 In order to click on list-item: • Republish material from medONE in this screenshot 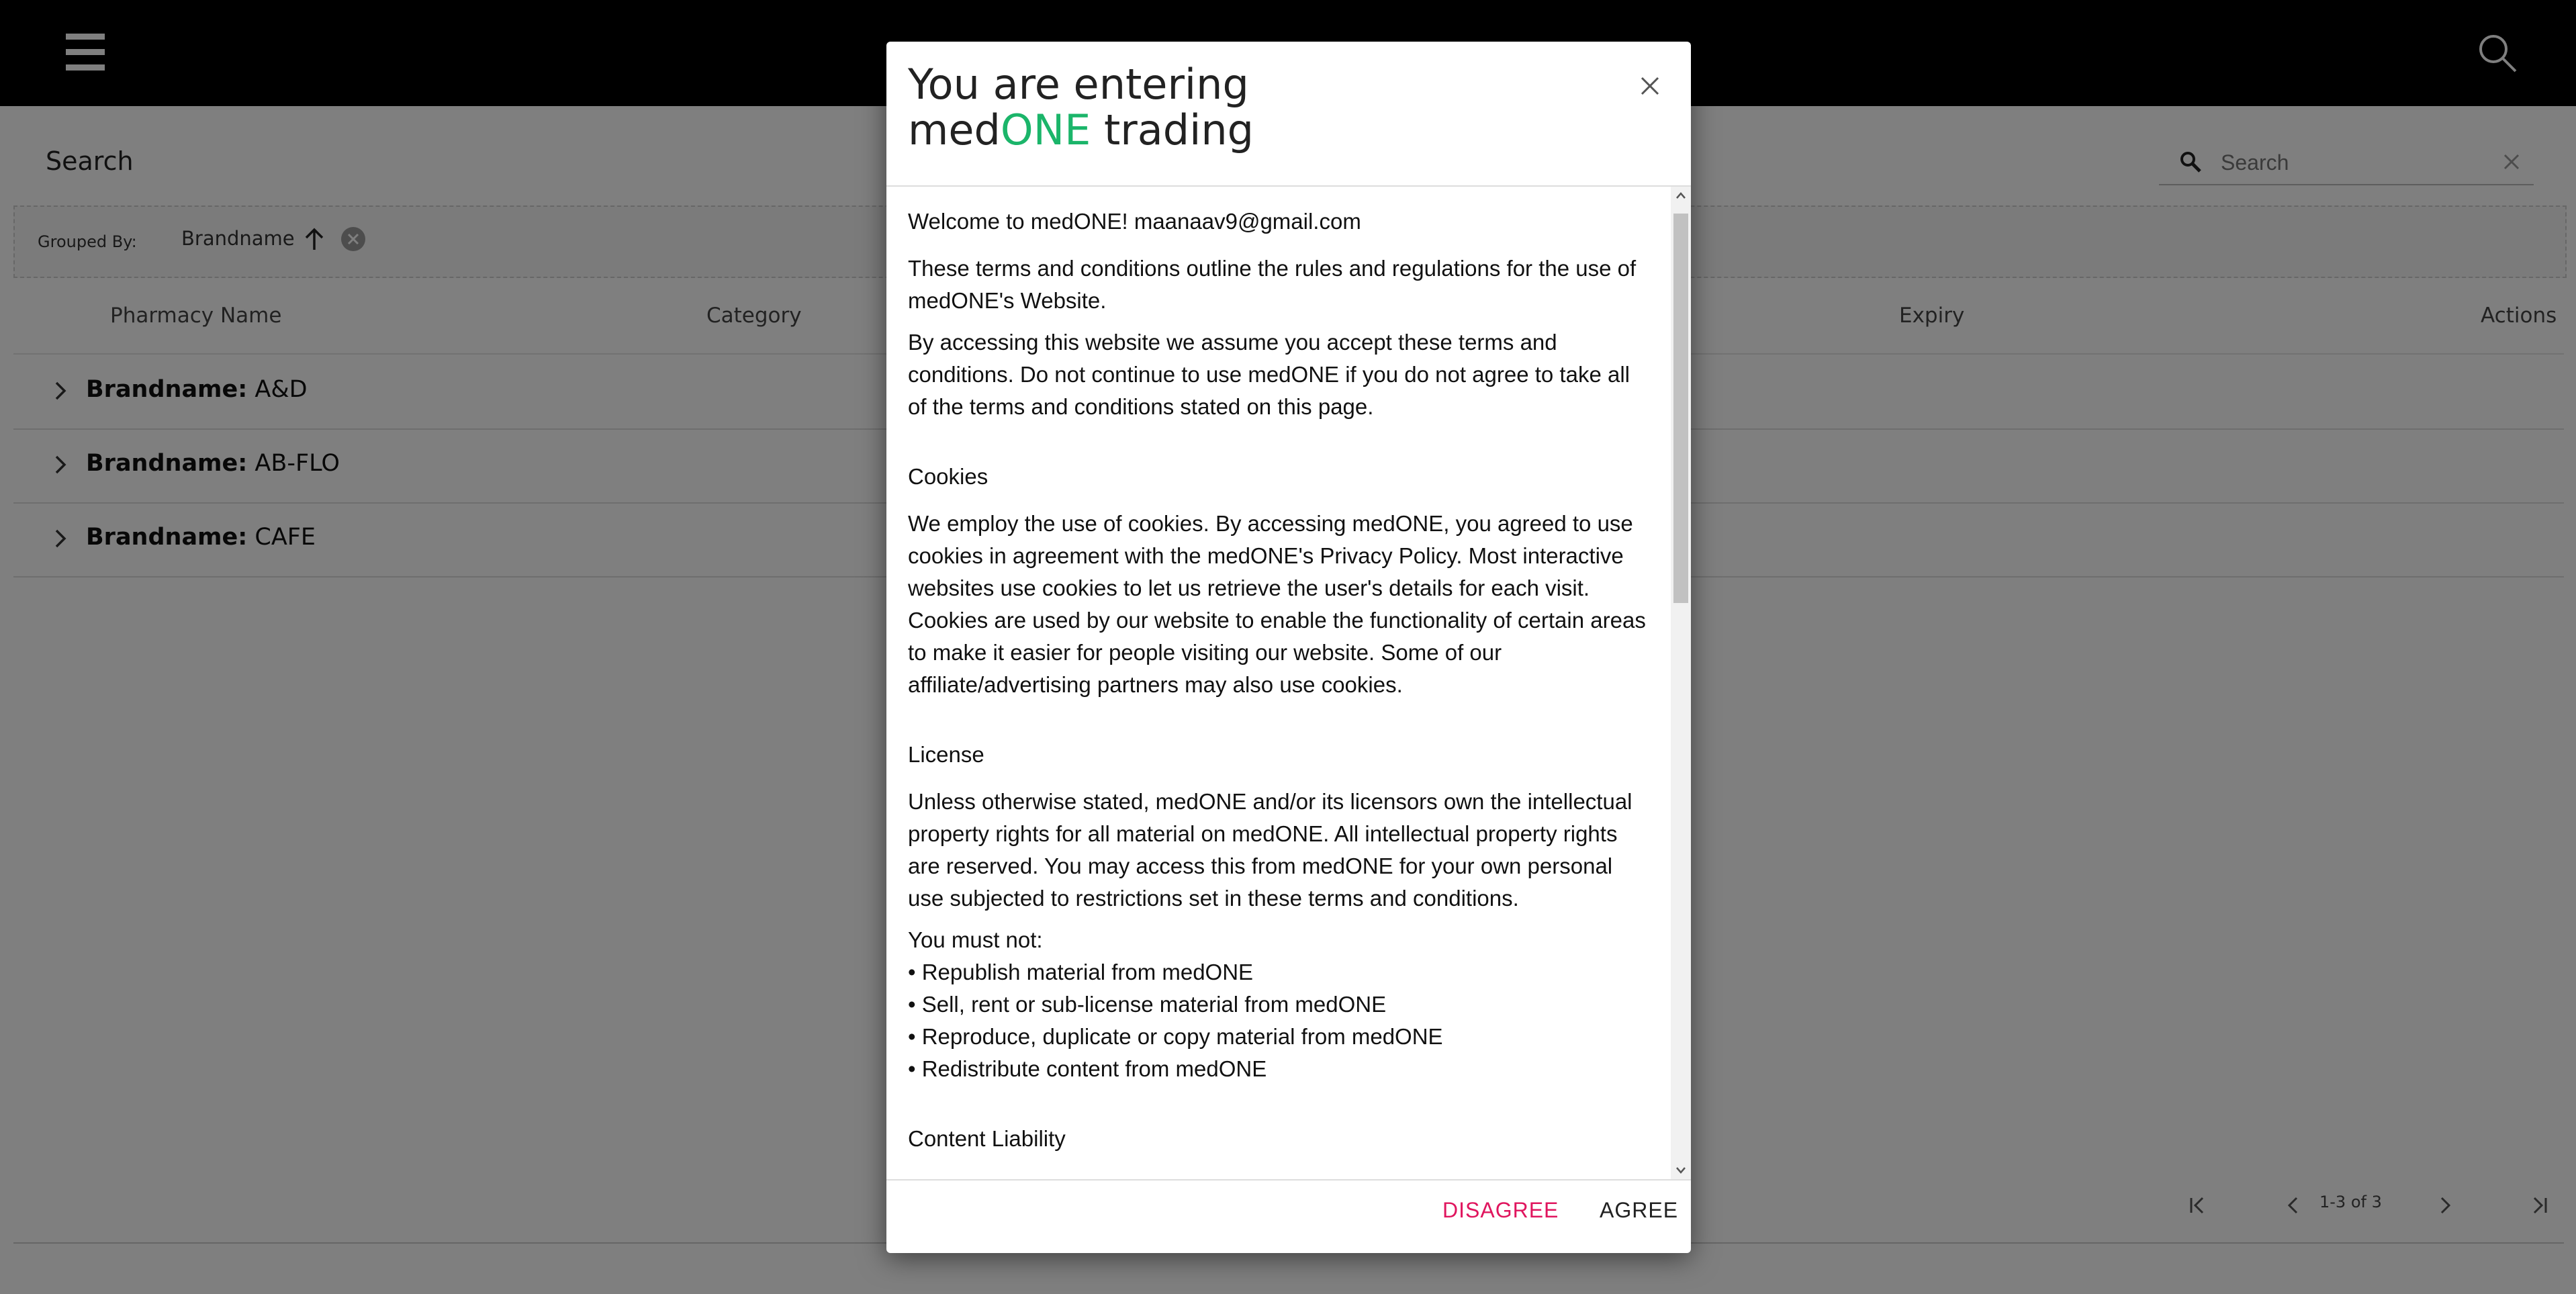, I will do `click(1081, 972)`.